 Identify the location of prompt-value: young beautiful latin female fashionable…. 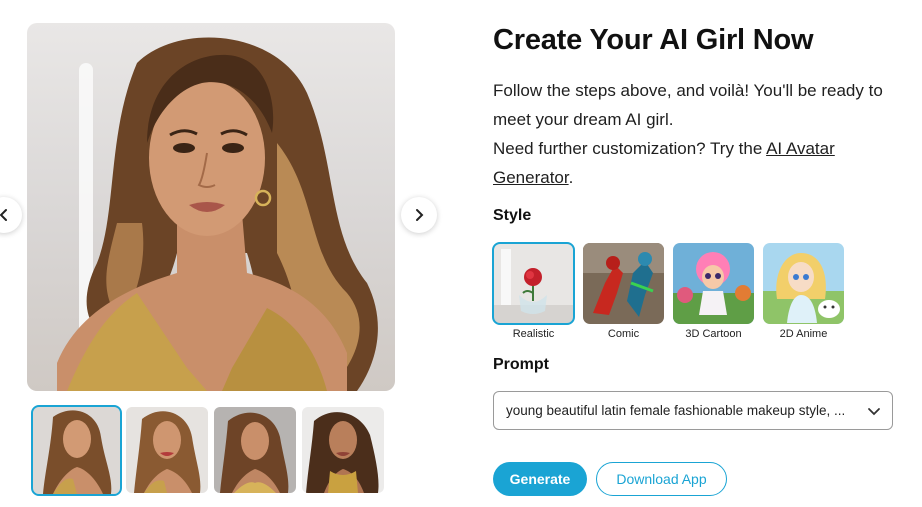
(676, 410).